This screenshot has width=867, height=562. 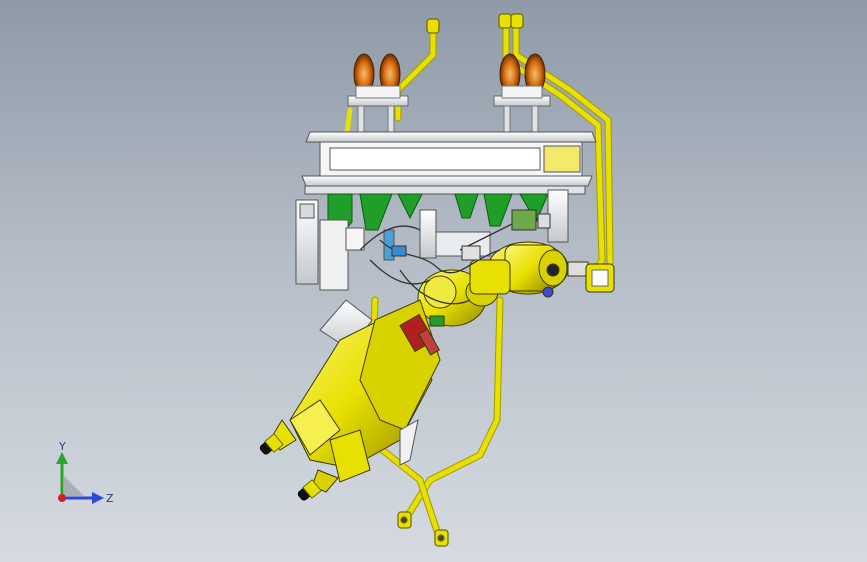 I want to click on x-axis-dot, so click(x=62, y=498).